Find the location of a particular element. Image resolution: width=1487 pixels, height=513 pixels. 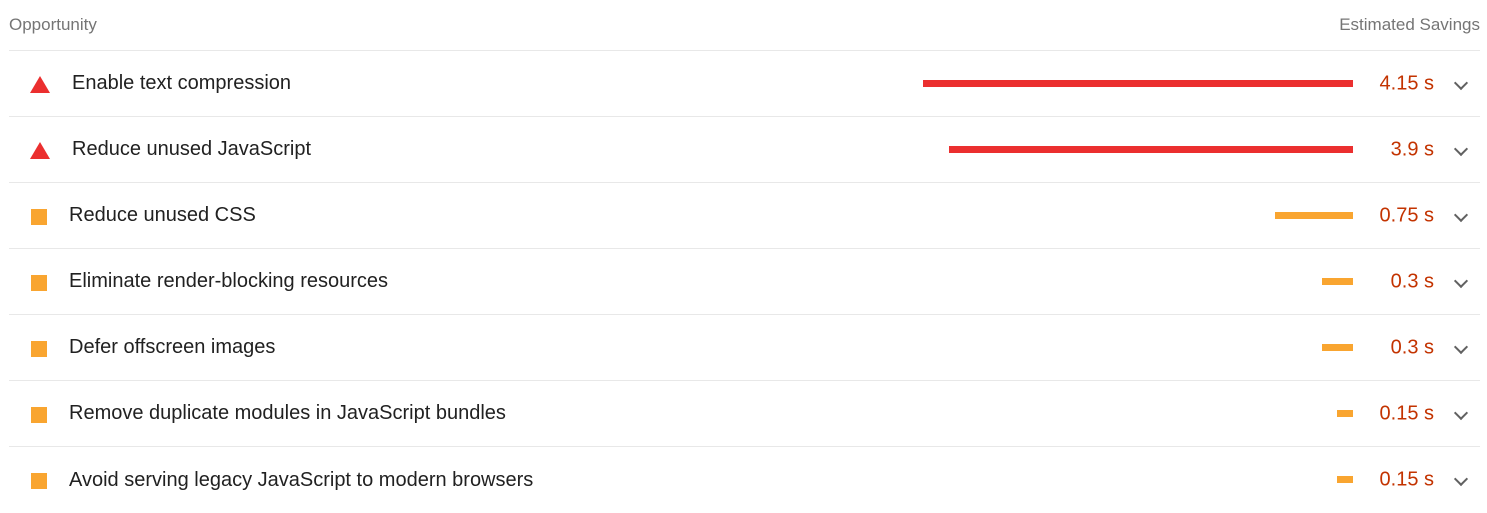

opportunities-header: Opportunity Estimated Savings is located at coordinates (744, 25).